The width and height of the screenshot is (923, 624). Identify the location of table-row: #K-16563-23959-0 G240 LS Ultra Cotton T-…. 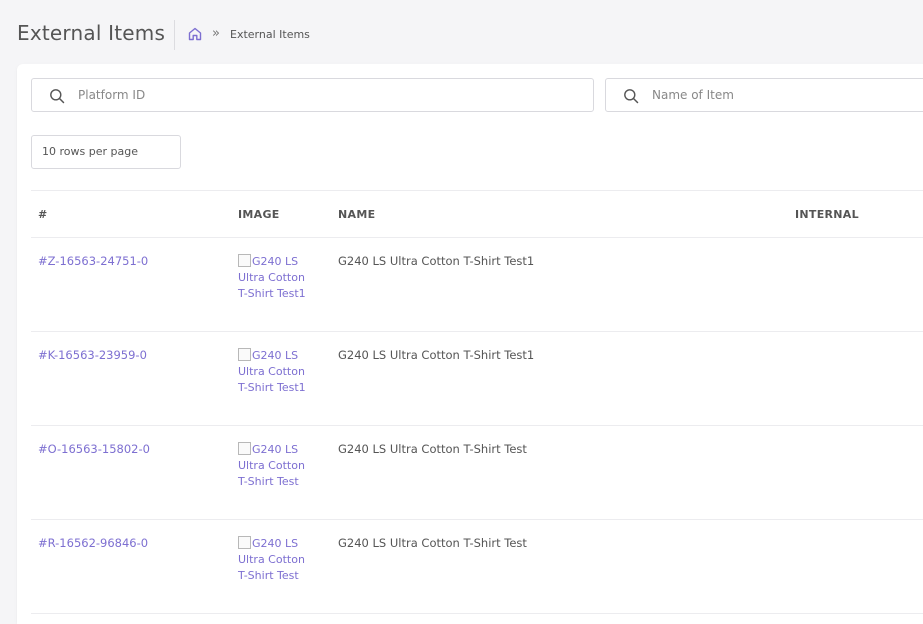
(477, 379).